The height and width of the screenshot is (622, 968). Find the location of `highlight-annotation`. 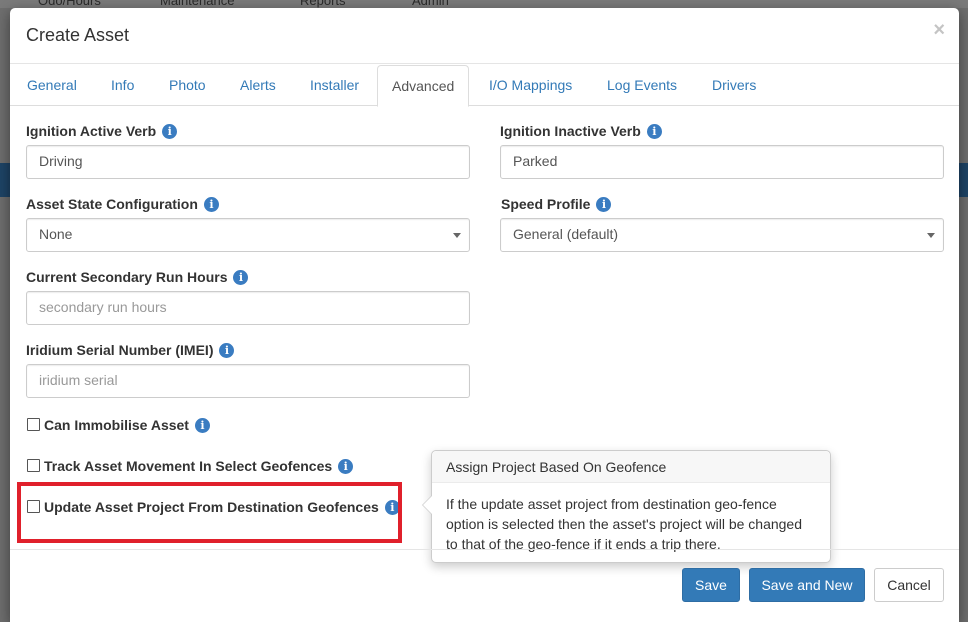

highlight-annotation is located at coordinates (209, 512).